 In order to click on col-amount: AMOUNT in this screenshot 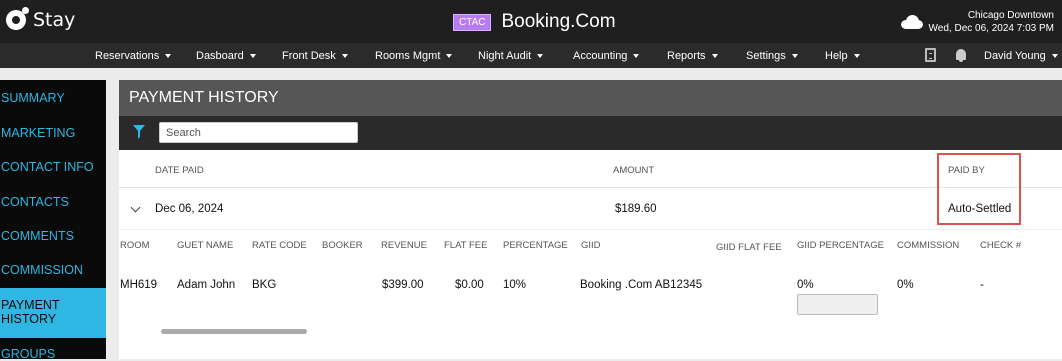, I will do `click(633, 170)`.